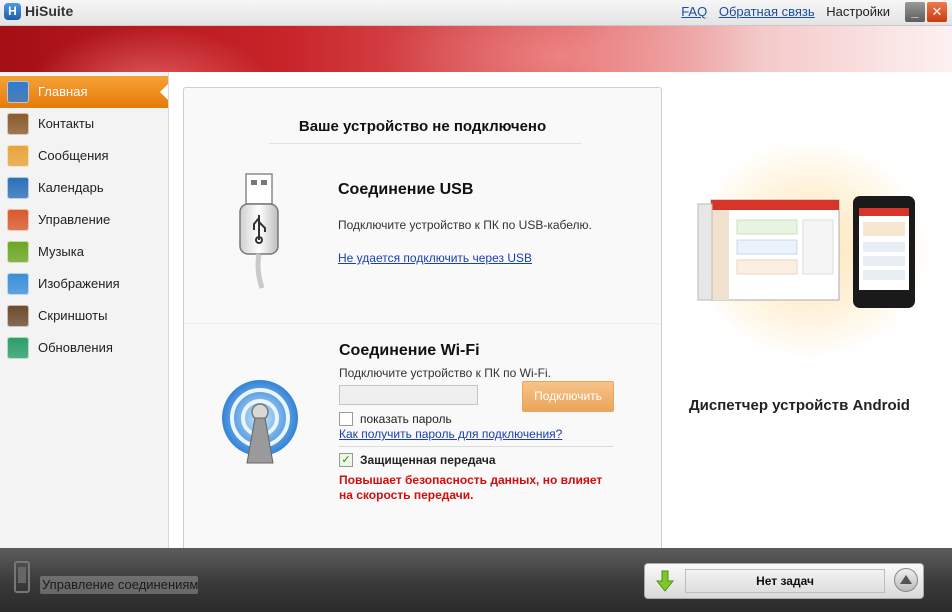  Describe the element at coordinates (74, 219) in the screenshot. I see `sidebar-item-label: Управление` at that location.